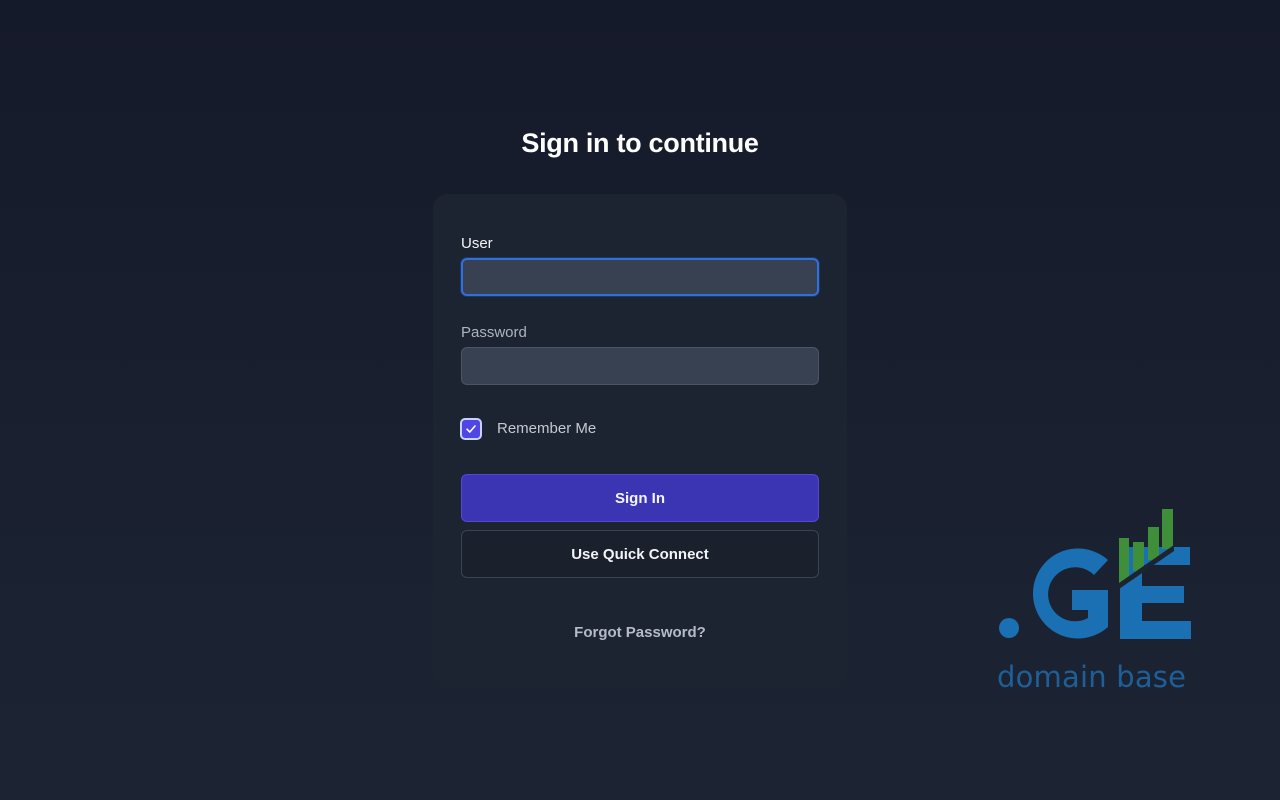  I want to click on user-input, so click(640, 277).